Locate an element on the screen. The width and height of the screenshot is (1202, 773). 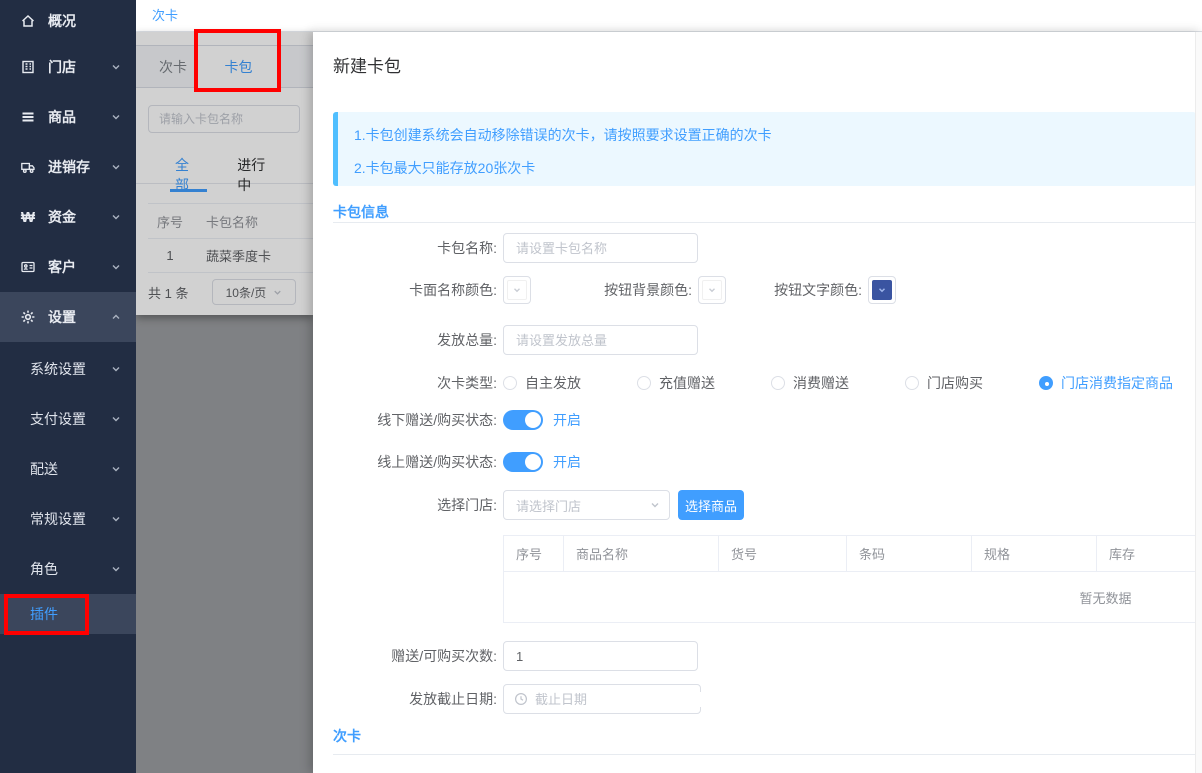
store-select: 请选择门店 is located at coordinates (586, 505).